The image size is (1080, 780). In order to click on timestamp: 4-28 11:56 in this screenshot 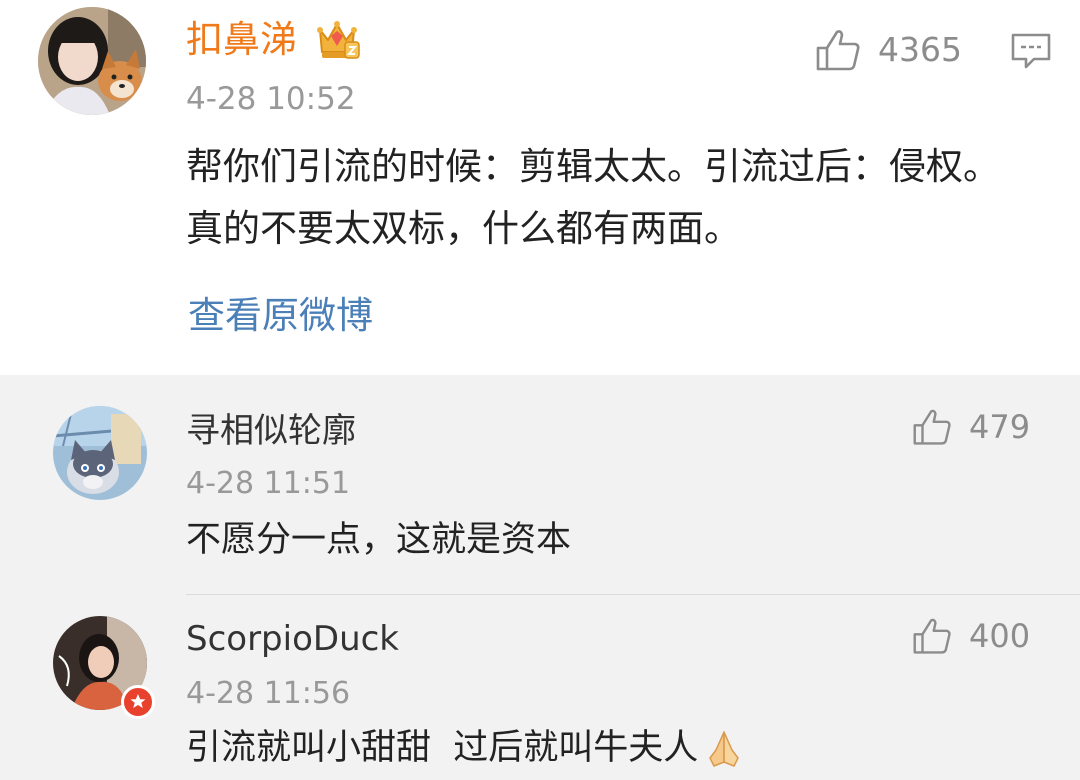, I will do `click(268, 693)`.